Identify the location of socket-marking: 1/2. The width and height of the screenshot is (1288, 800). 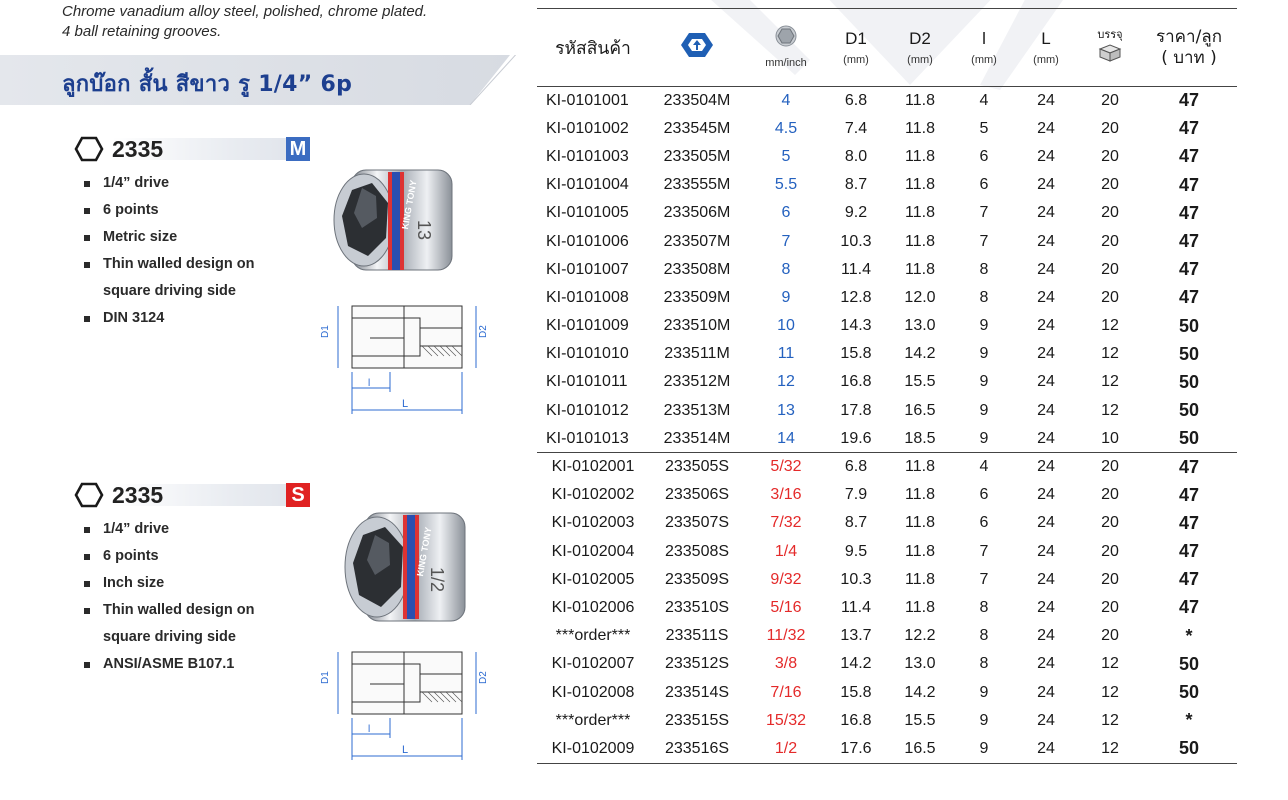
(437, 579).